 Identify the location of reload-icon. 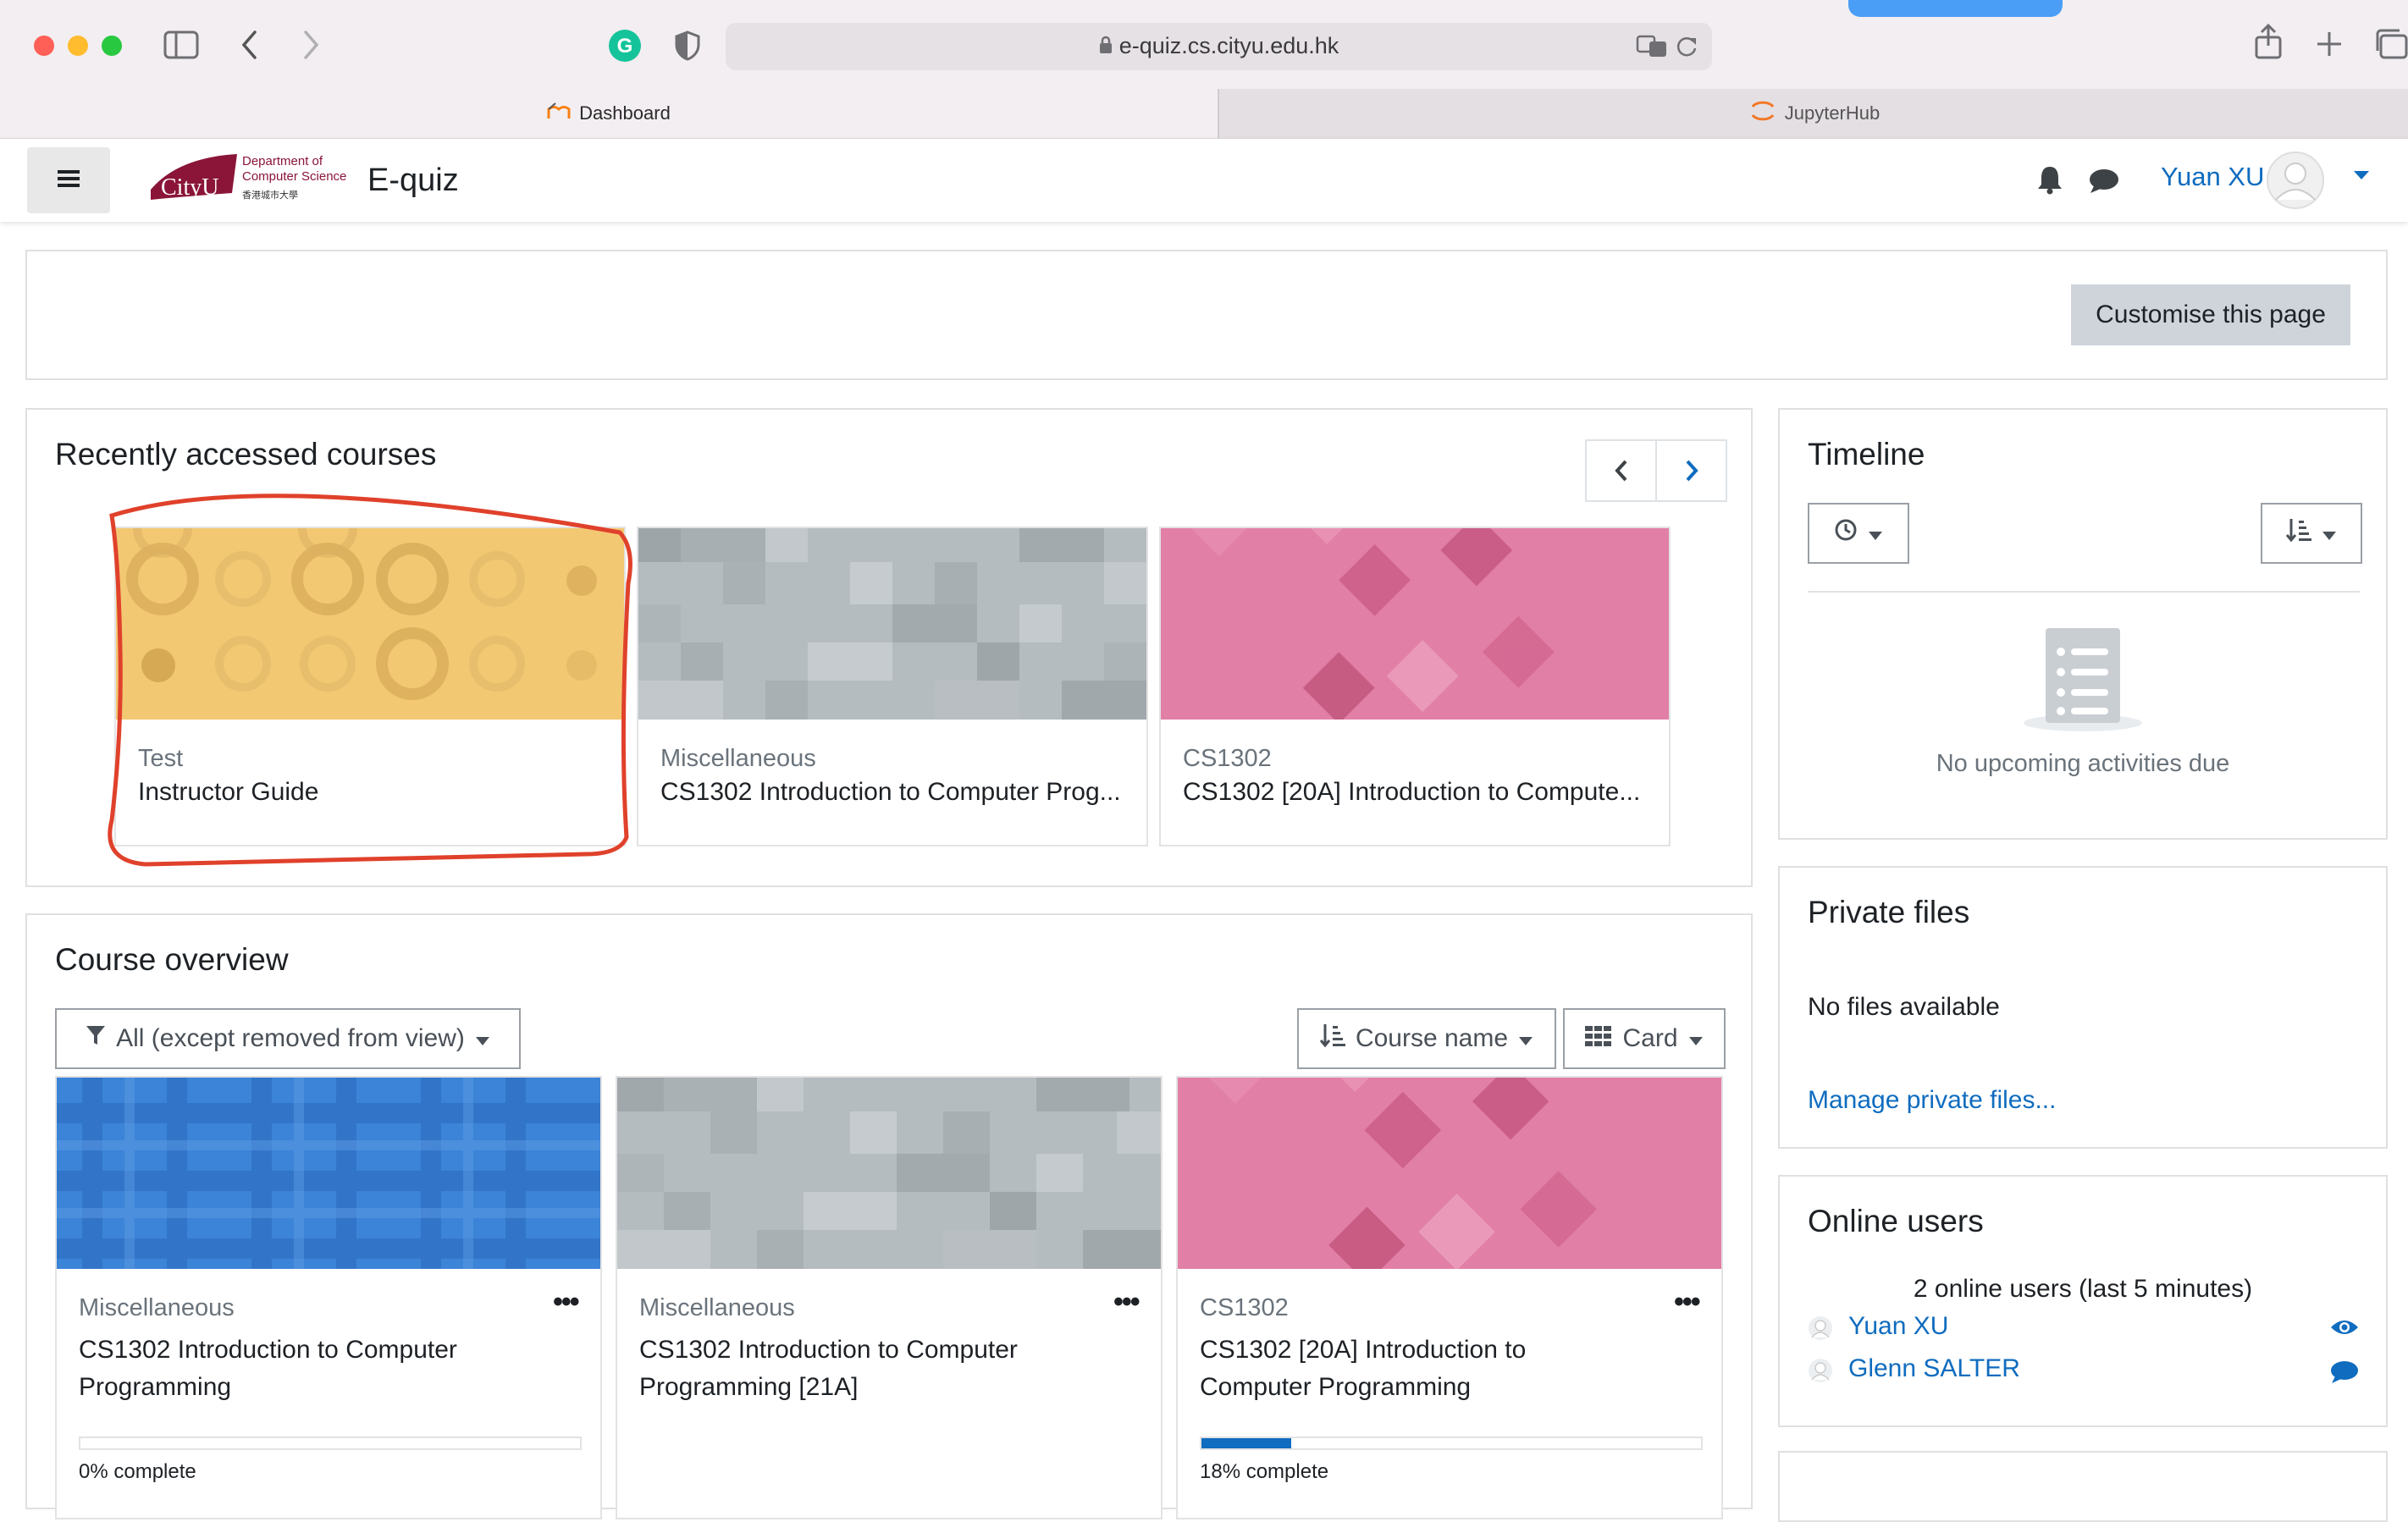
(1686, 49).